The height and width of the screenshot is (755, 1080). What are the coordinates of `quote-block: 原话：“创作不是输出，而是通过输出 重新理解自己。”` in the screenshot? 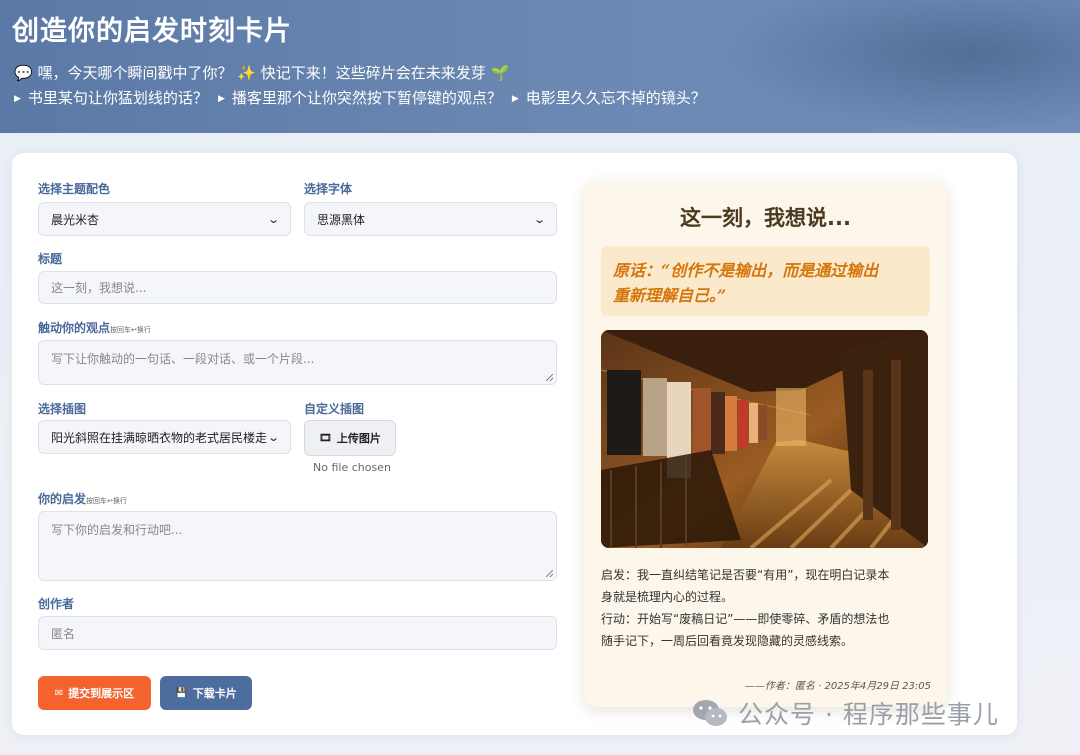 It's located at (765, 281).